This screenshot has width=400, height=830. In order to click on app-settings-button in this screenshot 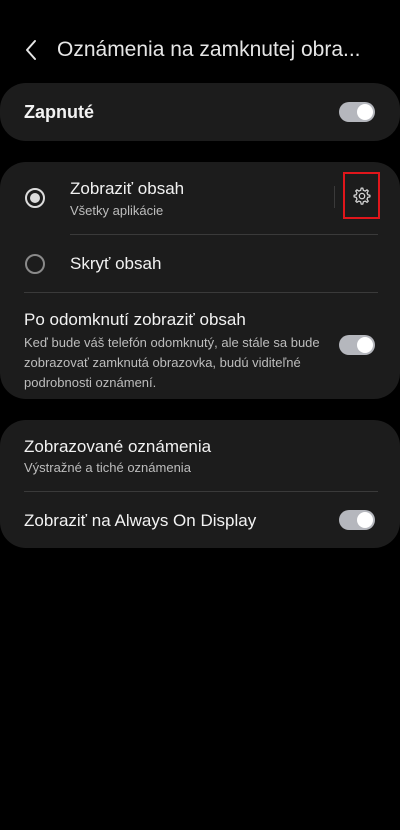, I will do `click(361, 195)`.